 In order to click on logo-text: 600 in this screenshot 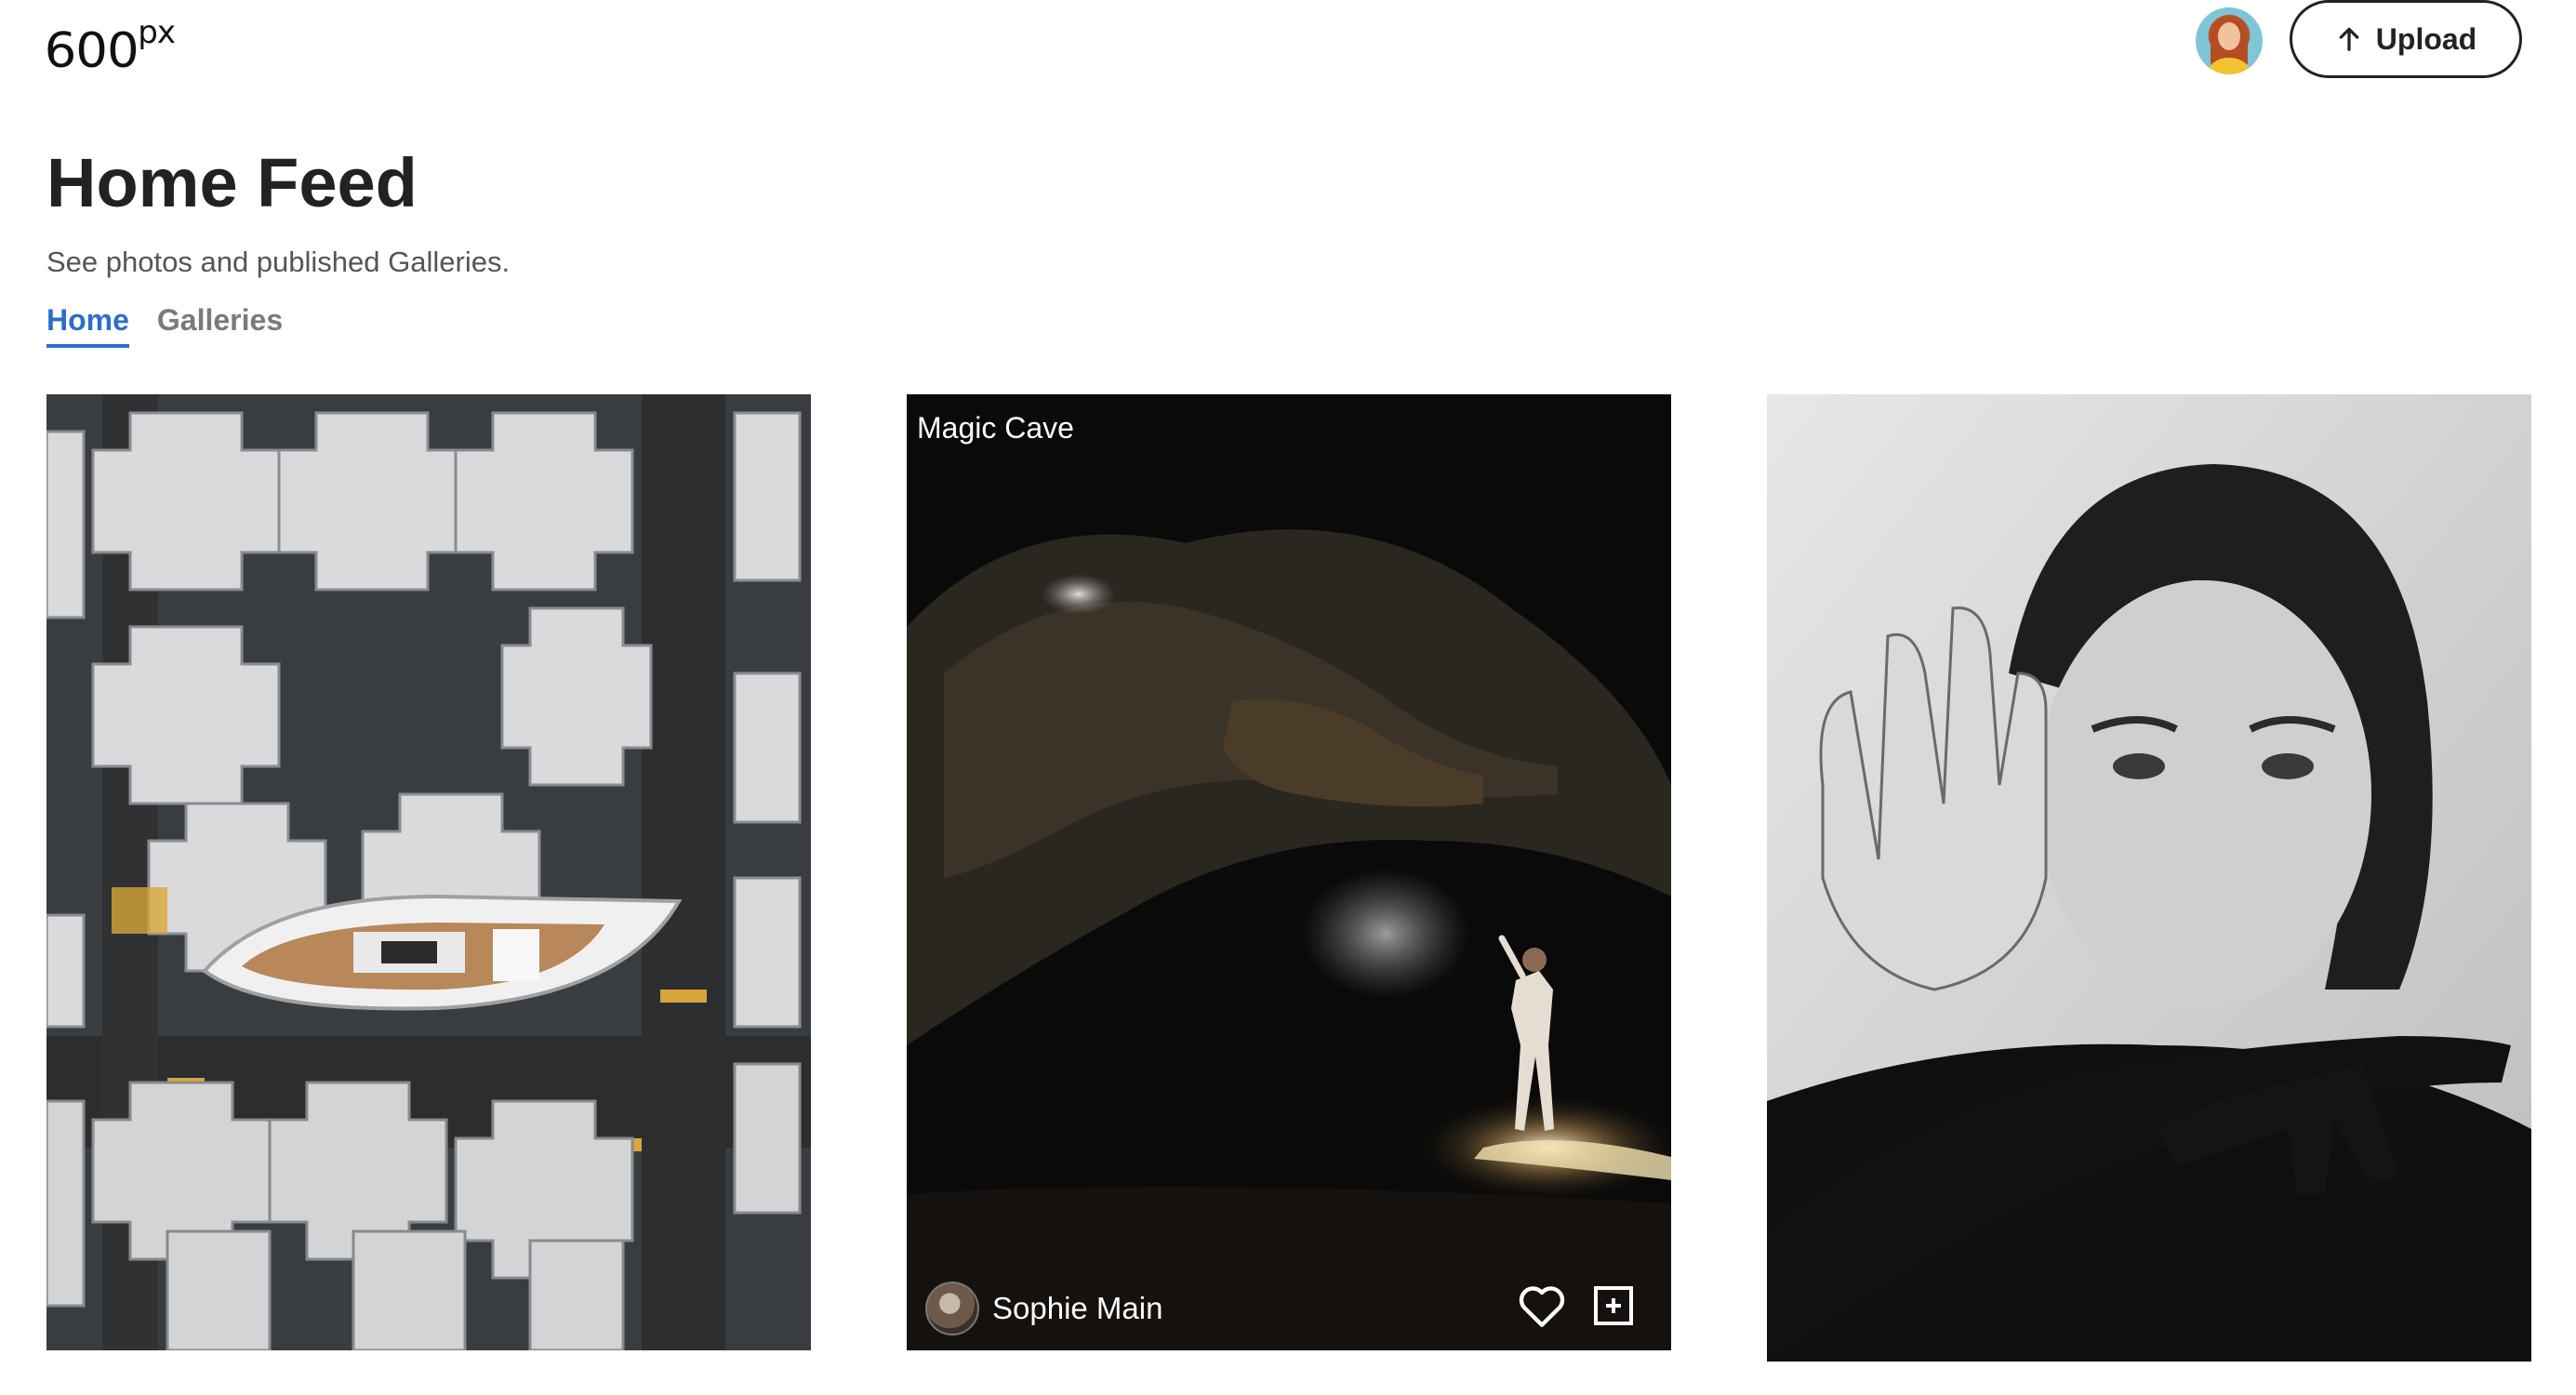, I will do `click(91, 51)`.